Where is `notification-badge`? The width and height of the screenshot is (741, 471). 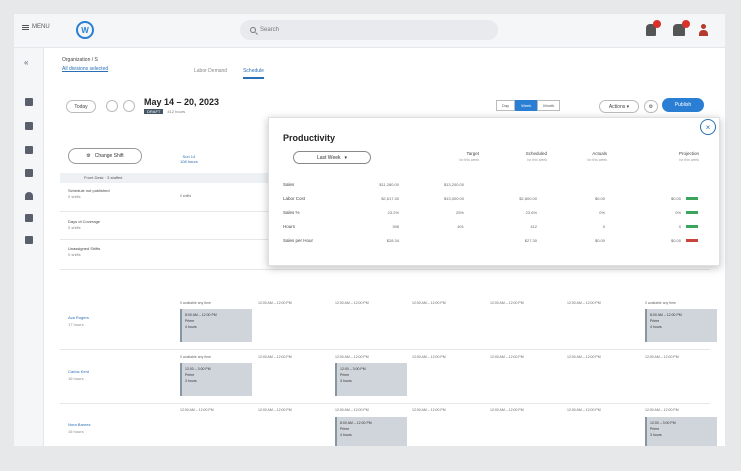
notification-badge is located at coordinates (657, 24).